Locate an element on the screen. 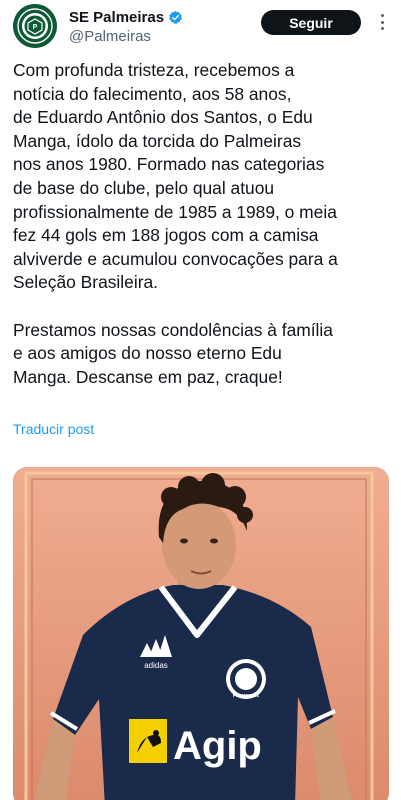 This screenshot has height=800, width=401. author-block: SE Palmeiras @Palmeiras is located at coordinates (126, 26).